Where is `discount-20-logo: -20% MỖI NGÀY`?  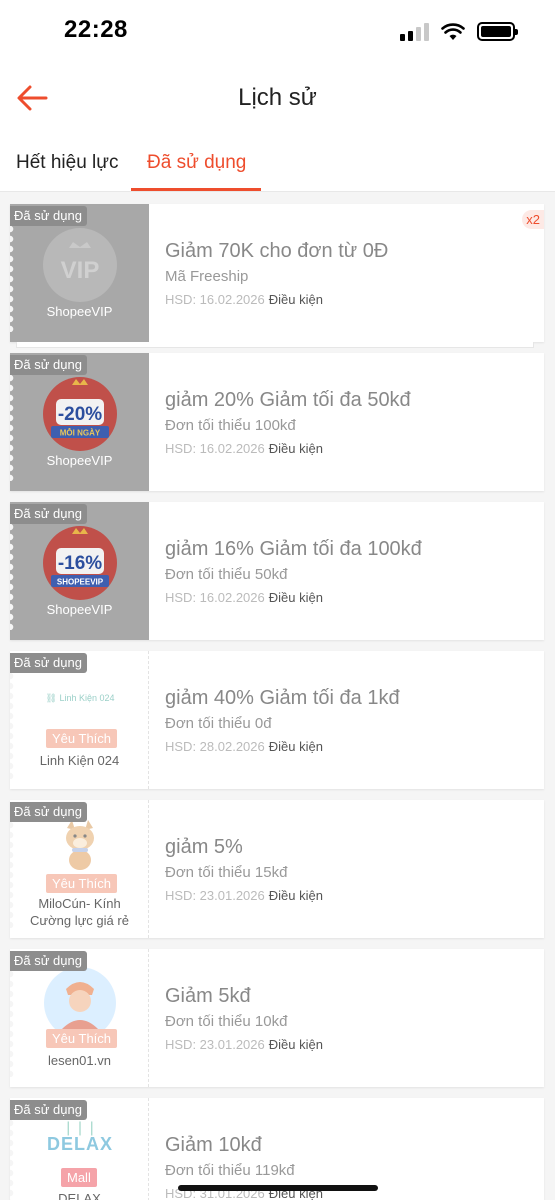
discount-20-logo: -20% MỖI NGÀY is located at coordinates (80, 414).